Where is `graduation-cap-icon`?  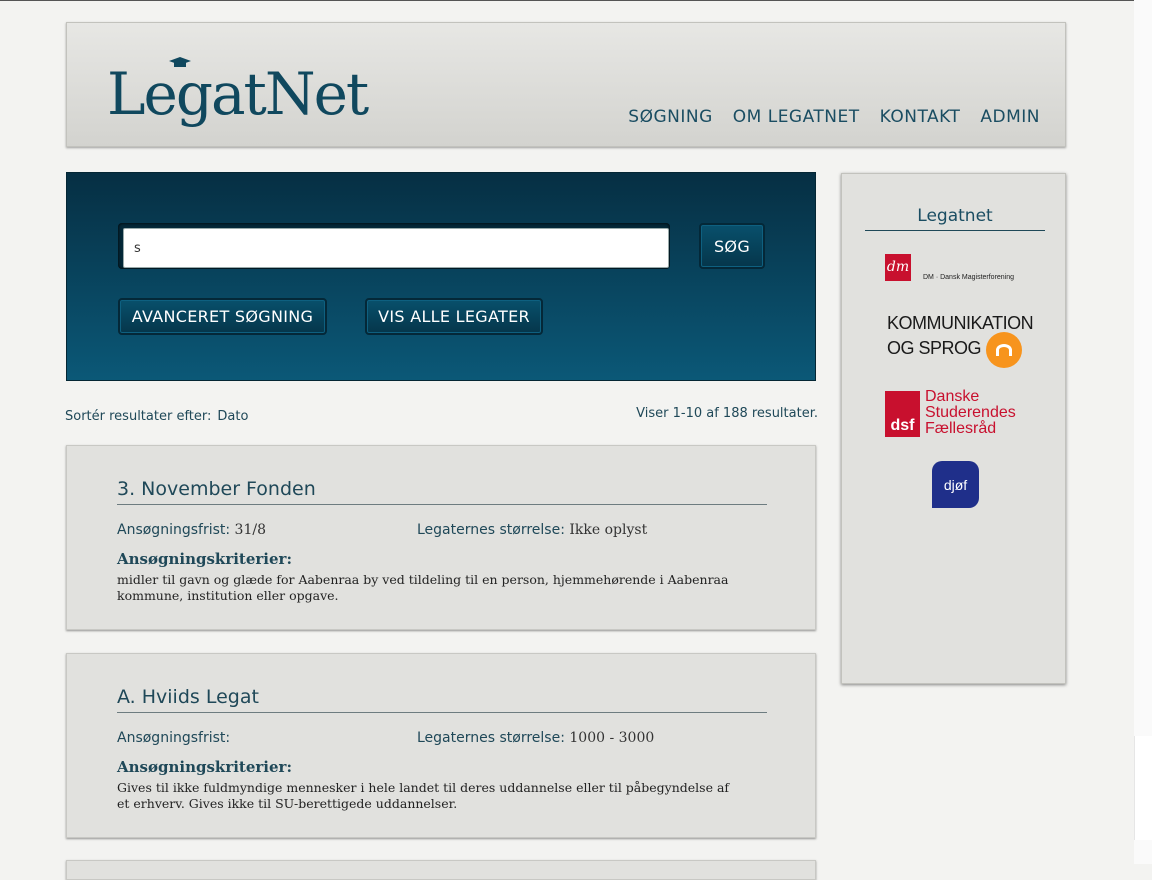
graduation-cap-icon is located at coordinates (180, 62).